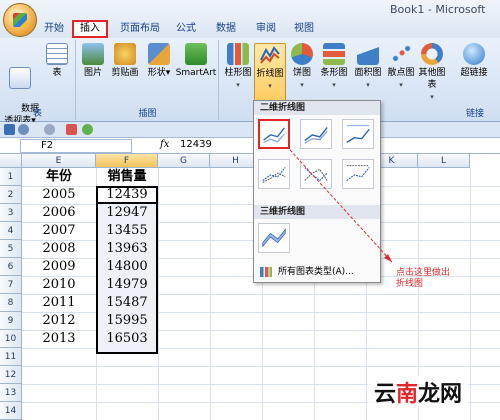  Describe the element at coordinates (317, 212) in the screenshot. I see `section-3d-line: 三维折线图` at that location.